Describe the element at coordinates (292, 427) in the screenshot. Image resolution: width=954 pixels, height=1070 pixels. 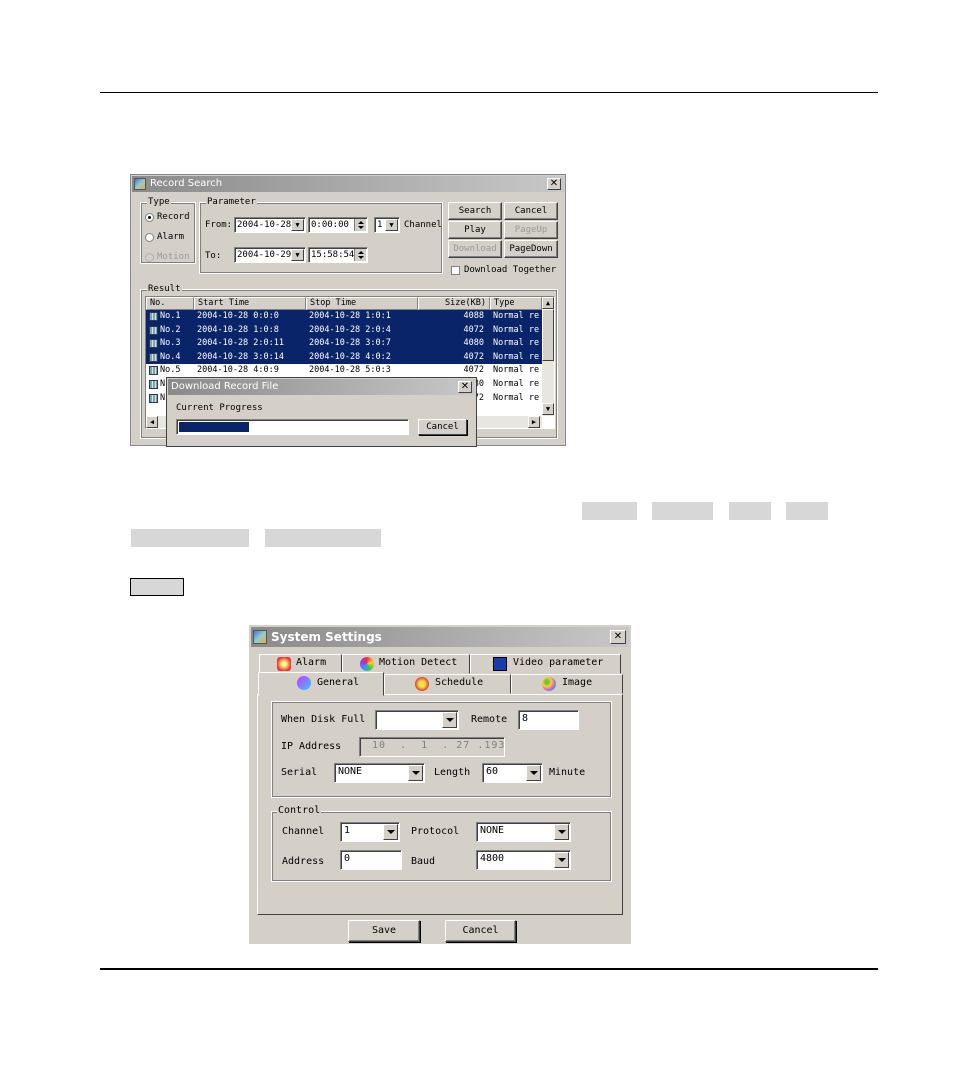
I see `progress-bar` at that location.